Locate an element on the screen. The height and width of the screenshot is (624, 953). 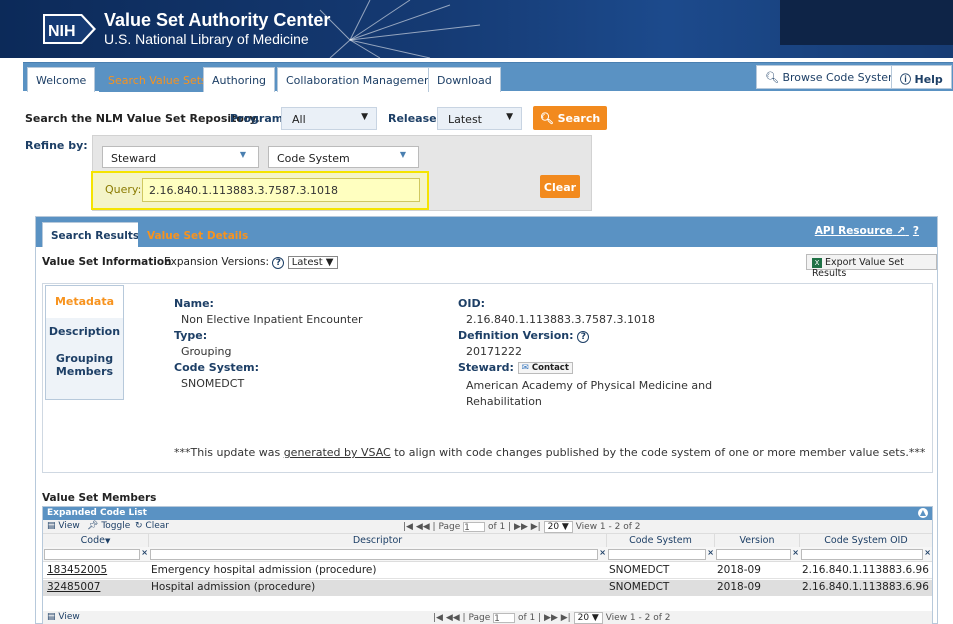
clear-button: Clear is located at coordinates (560, 186).